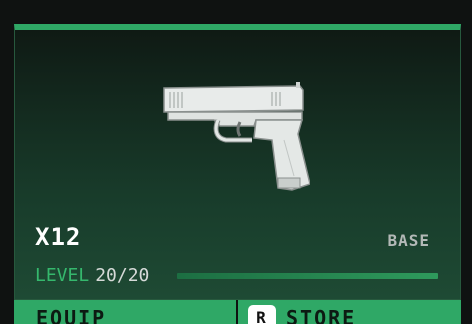 The image size is (472, 324). I want to click on xp-progress-fill, so click(307, 276).